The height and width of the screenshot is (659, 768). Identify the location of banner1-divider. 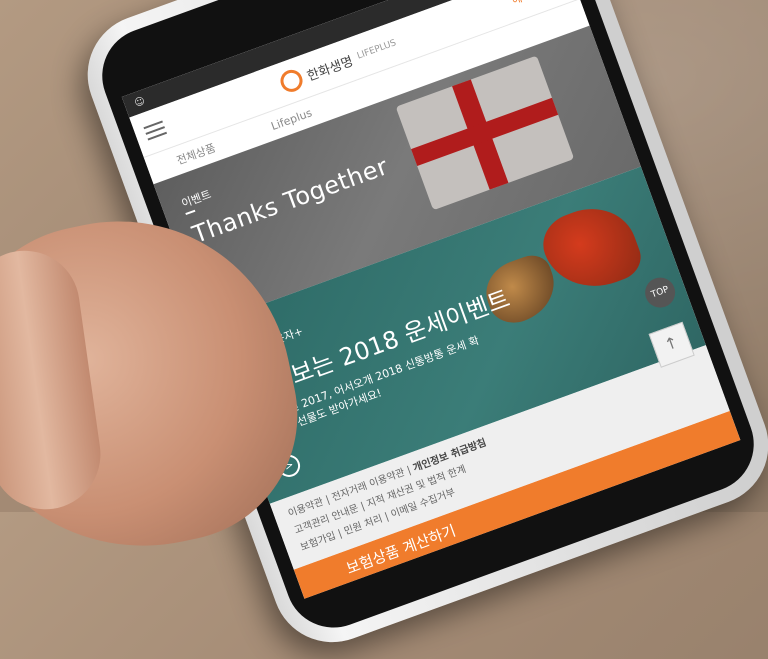
(190, 212).